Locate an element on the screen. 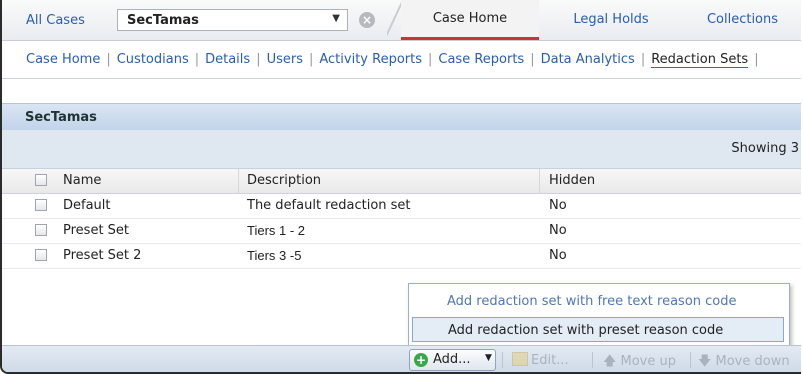 Image resolution: width=803 pixels, height=374 pixels. select-all-checkbox is located at coordinates (41, 180).